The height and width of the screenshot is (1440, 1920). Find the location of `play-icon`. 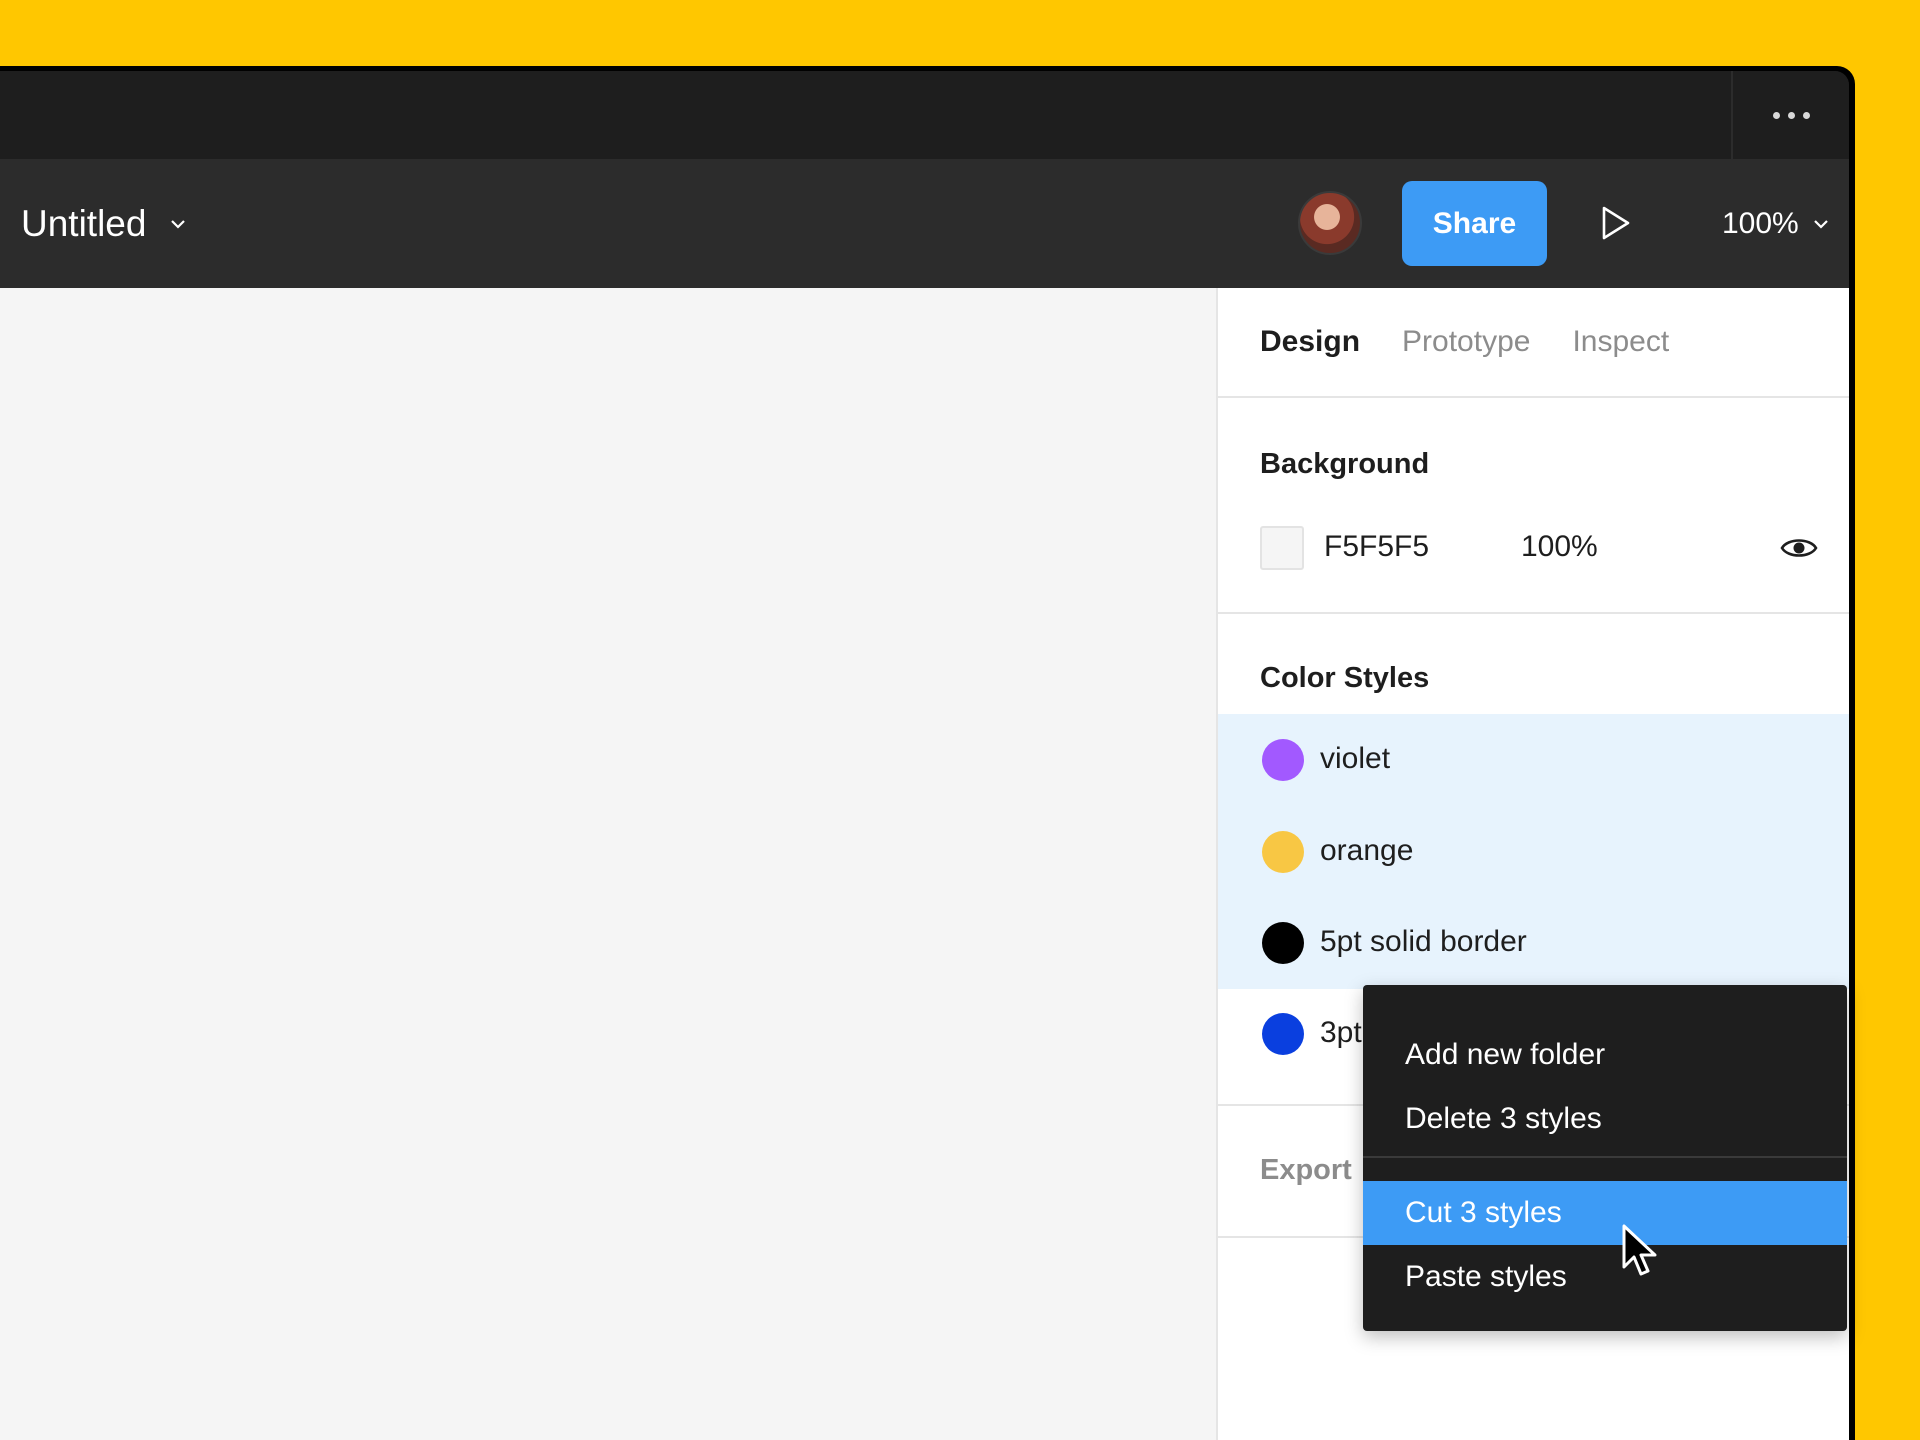

play-icon is located at coordinates (1616, 223).